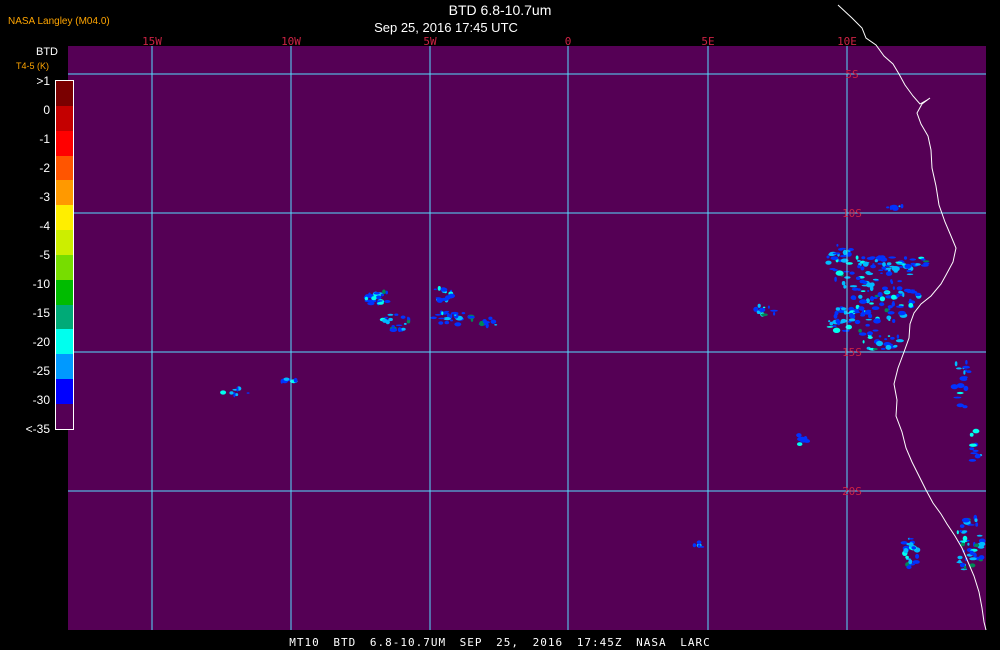 The image size is (1000, 650). What do you see at coordinates (430, 41) in the screenshot?
I see `longitude-label: 5W` at bounding box center [430, 41].